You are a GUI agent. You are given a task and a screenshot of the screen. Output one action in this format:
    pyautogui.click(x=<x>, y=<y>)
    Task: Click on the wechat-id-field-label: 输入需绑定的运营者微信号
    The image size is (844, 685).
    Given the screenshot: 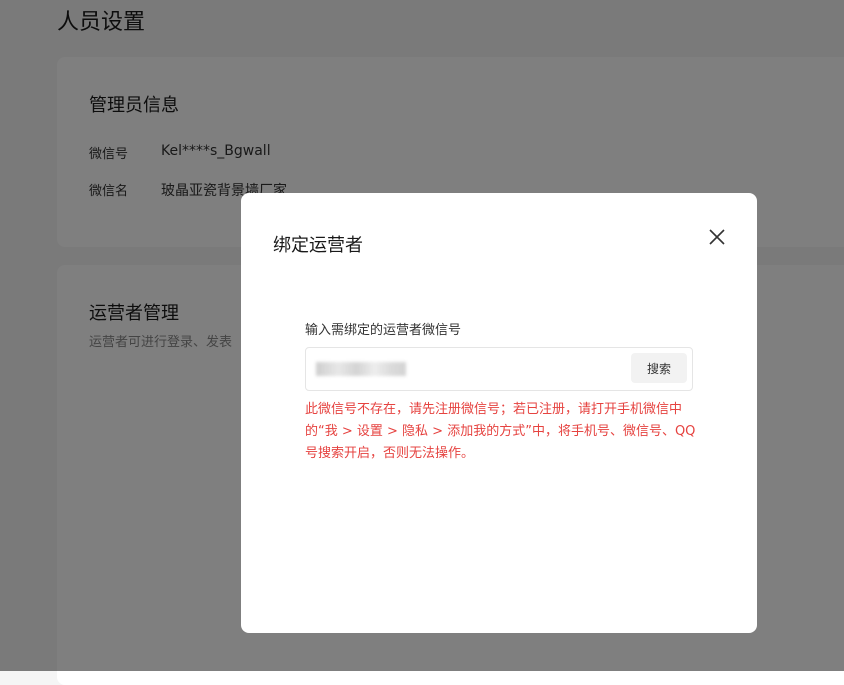 What is the action you would take?
    pyautogui.click(x=383, y=330)
    